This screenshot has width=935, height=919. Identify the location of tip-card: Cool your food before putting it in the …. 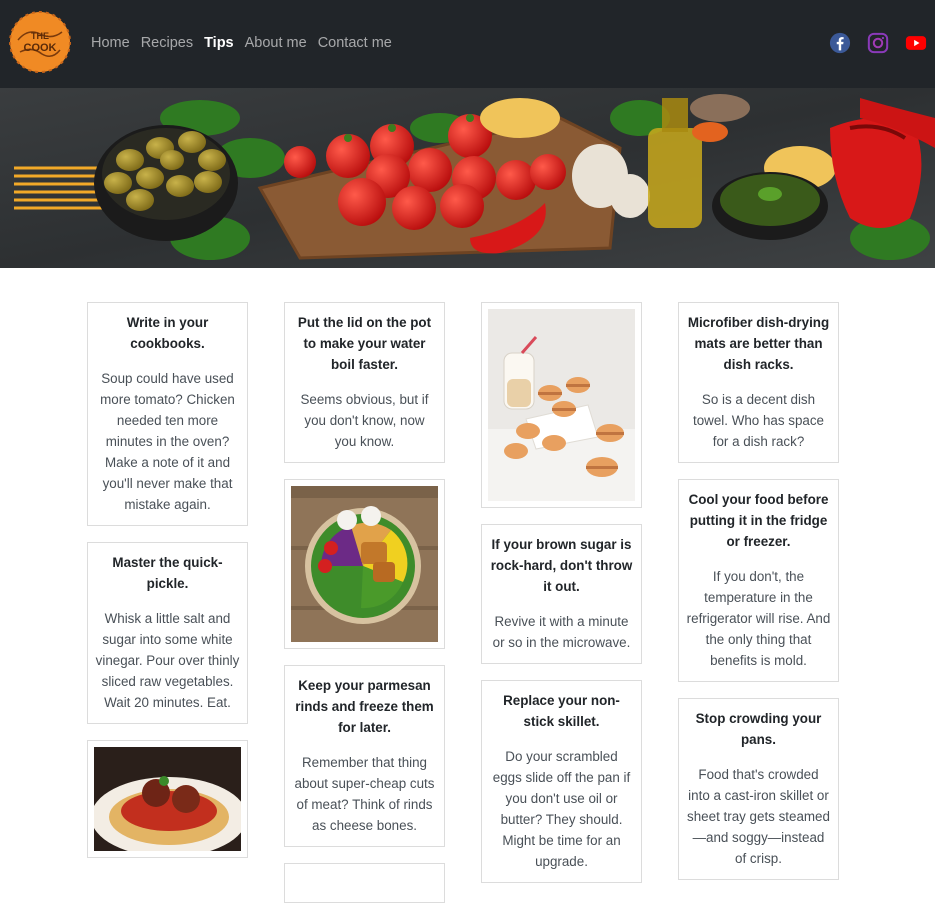
(758, 580).